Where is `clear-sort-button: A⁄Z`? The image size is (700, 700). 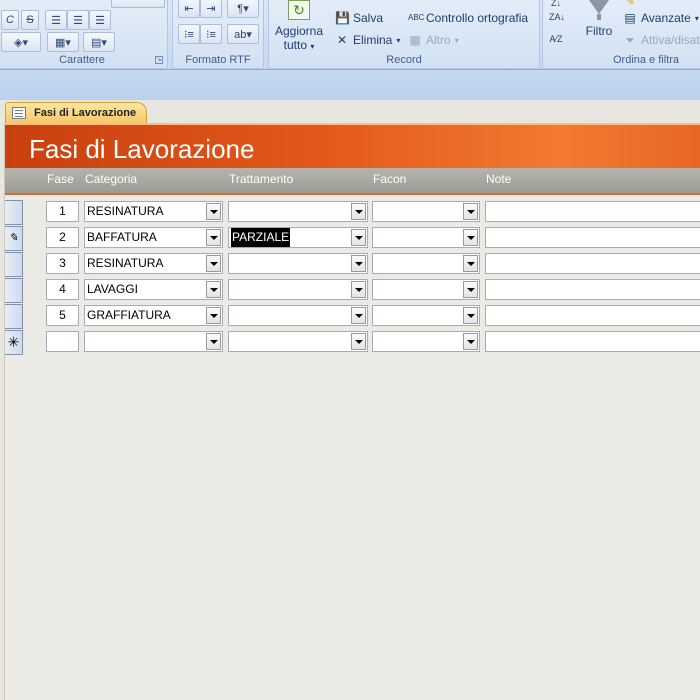
clear-sort-button: A⁄Z is located at coordinates (556, 39).